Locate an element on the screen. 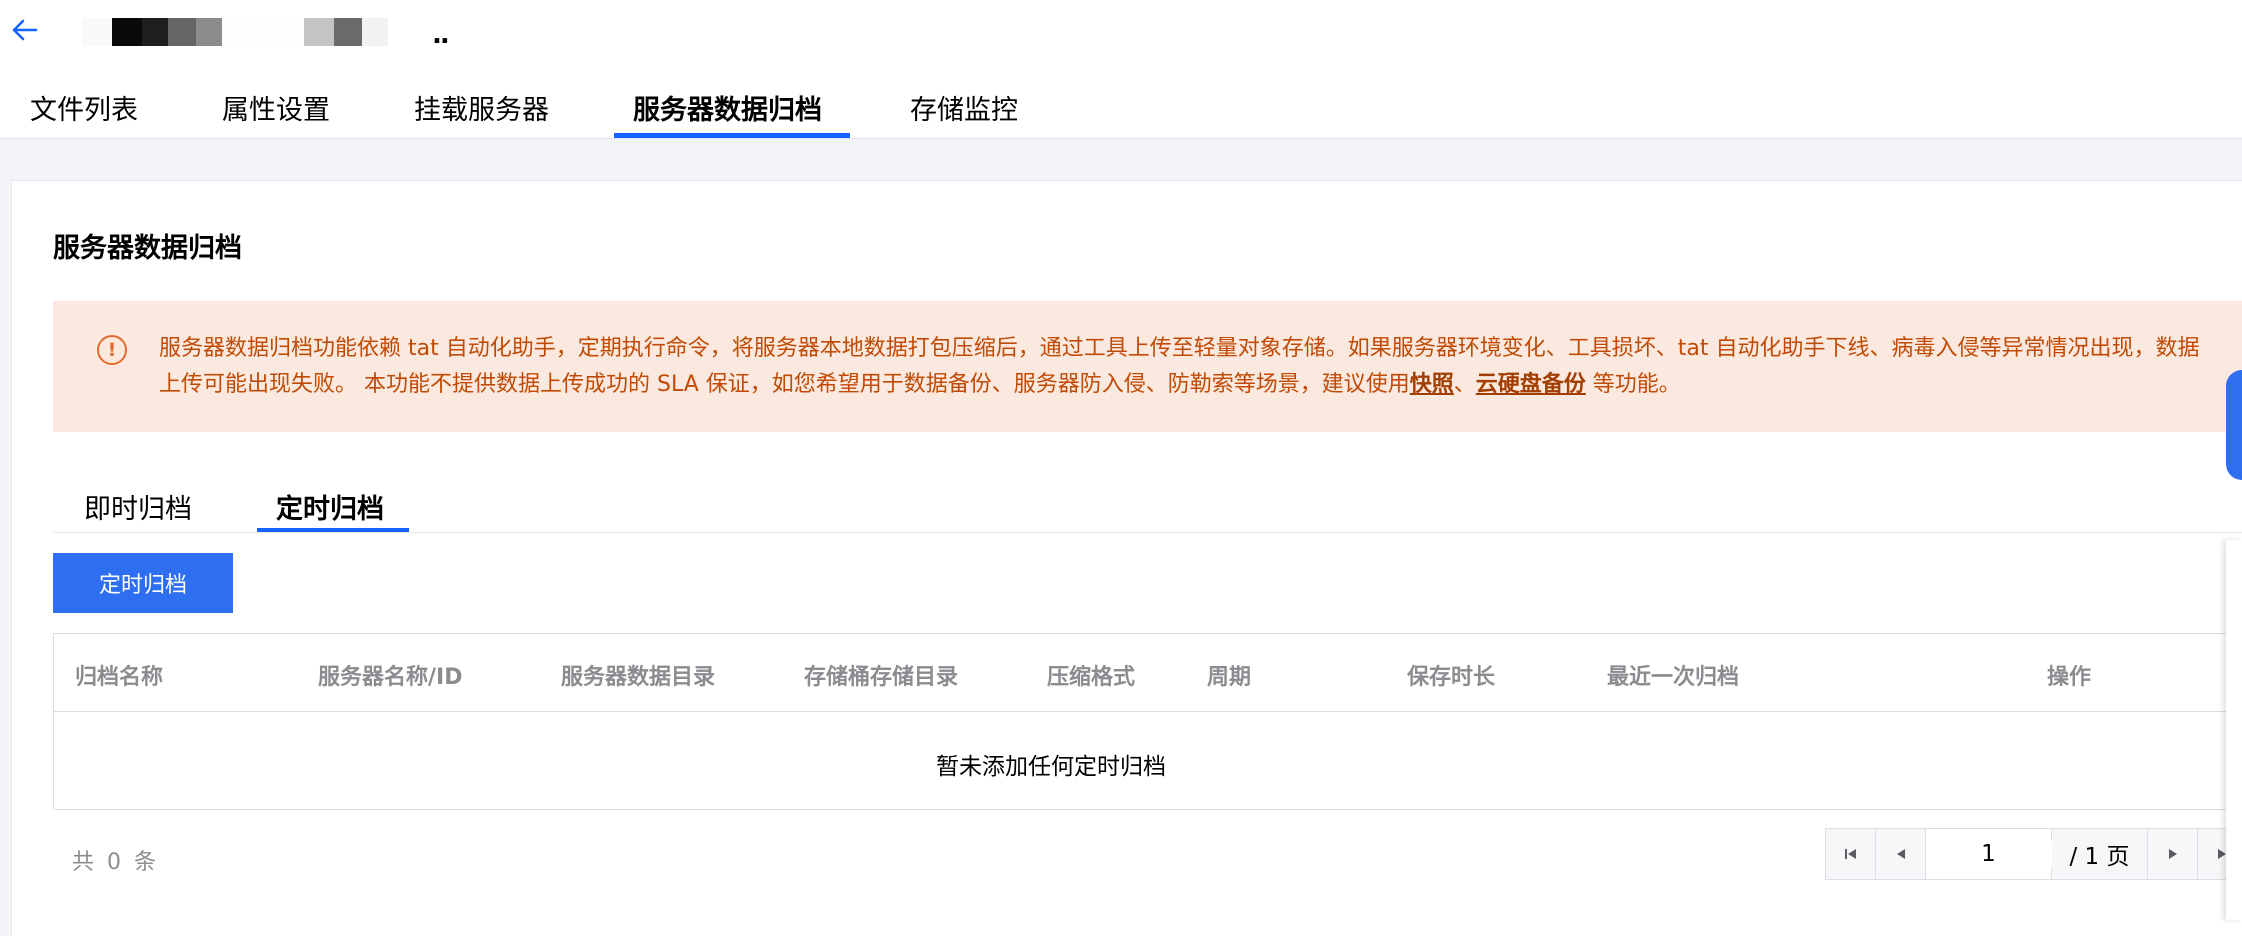 The width and height of the screenshot is (2242, 936). back-arrow-icon is located at coordinates (25, 30).